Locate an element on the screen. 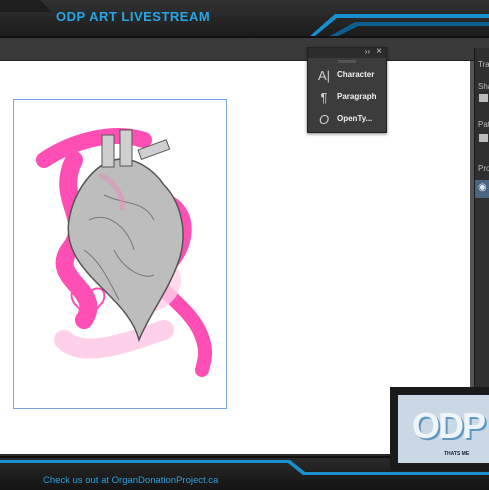  layer-row: ◉ is located at coordinates (482, 189).